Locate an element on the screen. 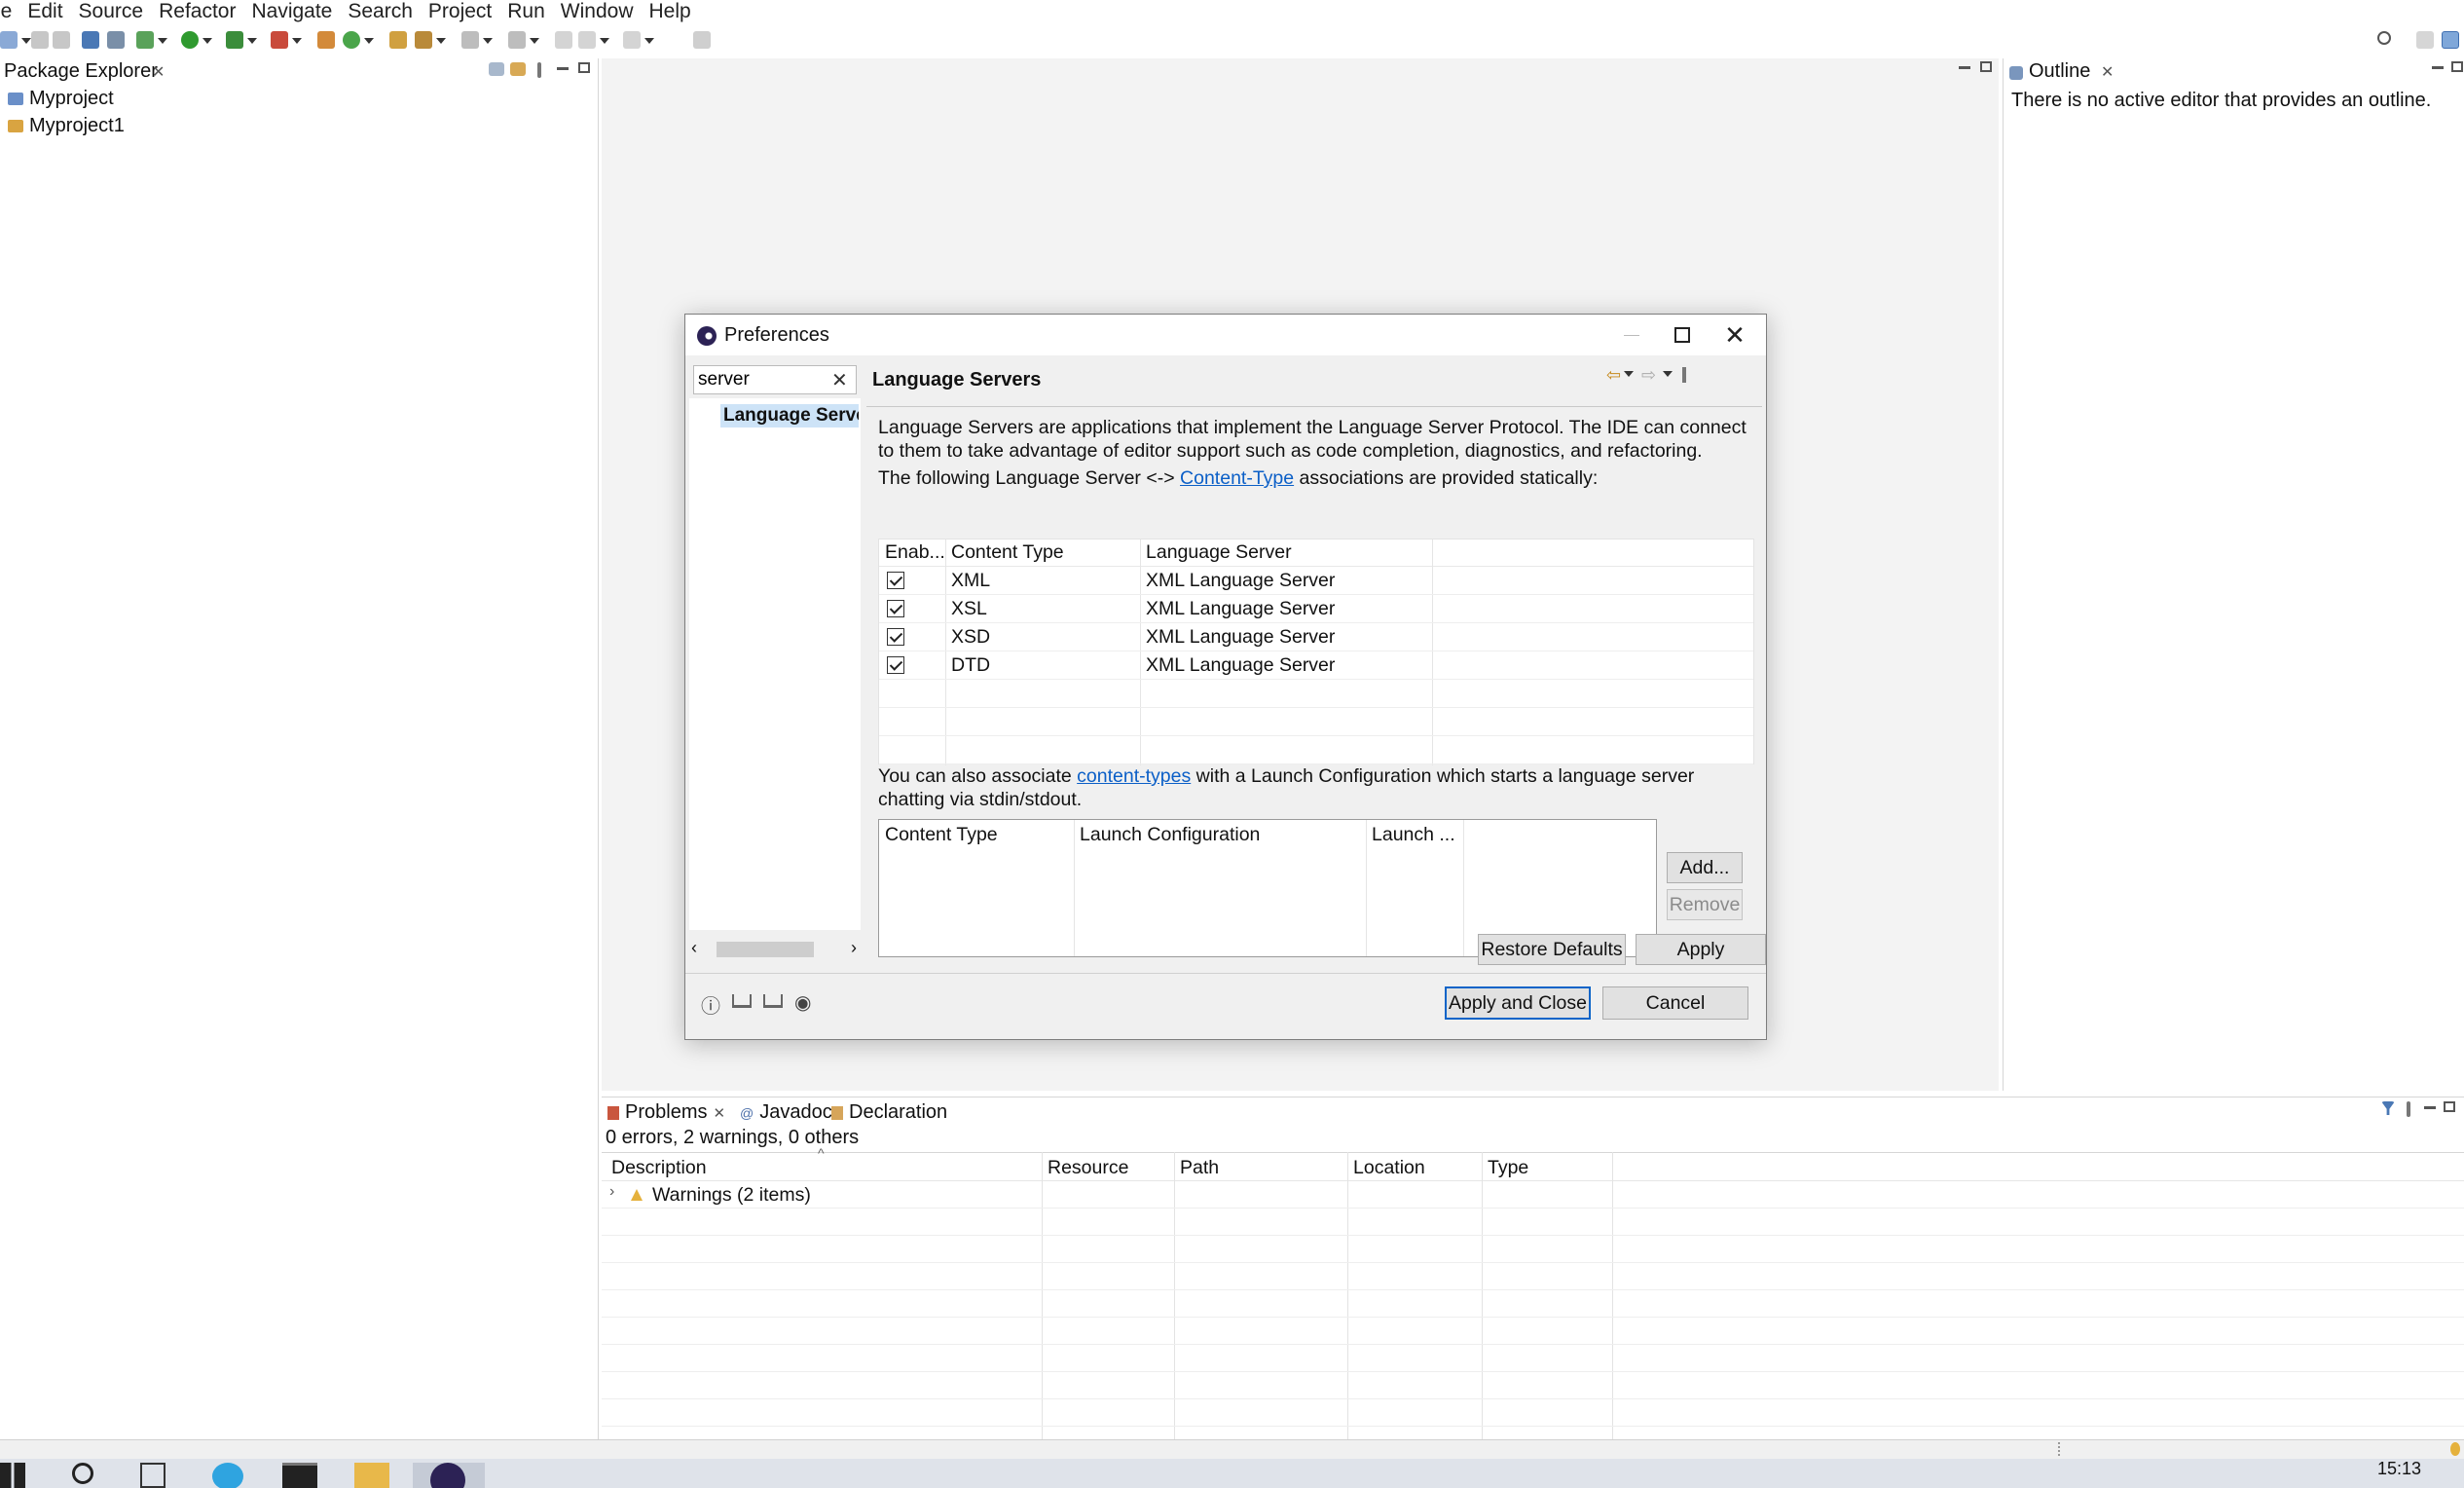 Image resolution: width=2464 pixels, height=1488 pixels. filter-icon is located at coordinates (2388, 1108).